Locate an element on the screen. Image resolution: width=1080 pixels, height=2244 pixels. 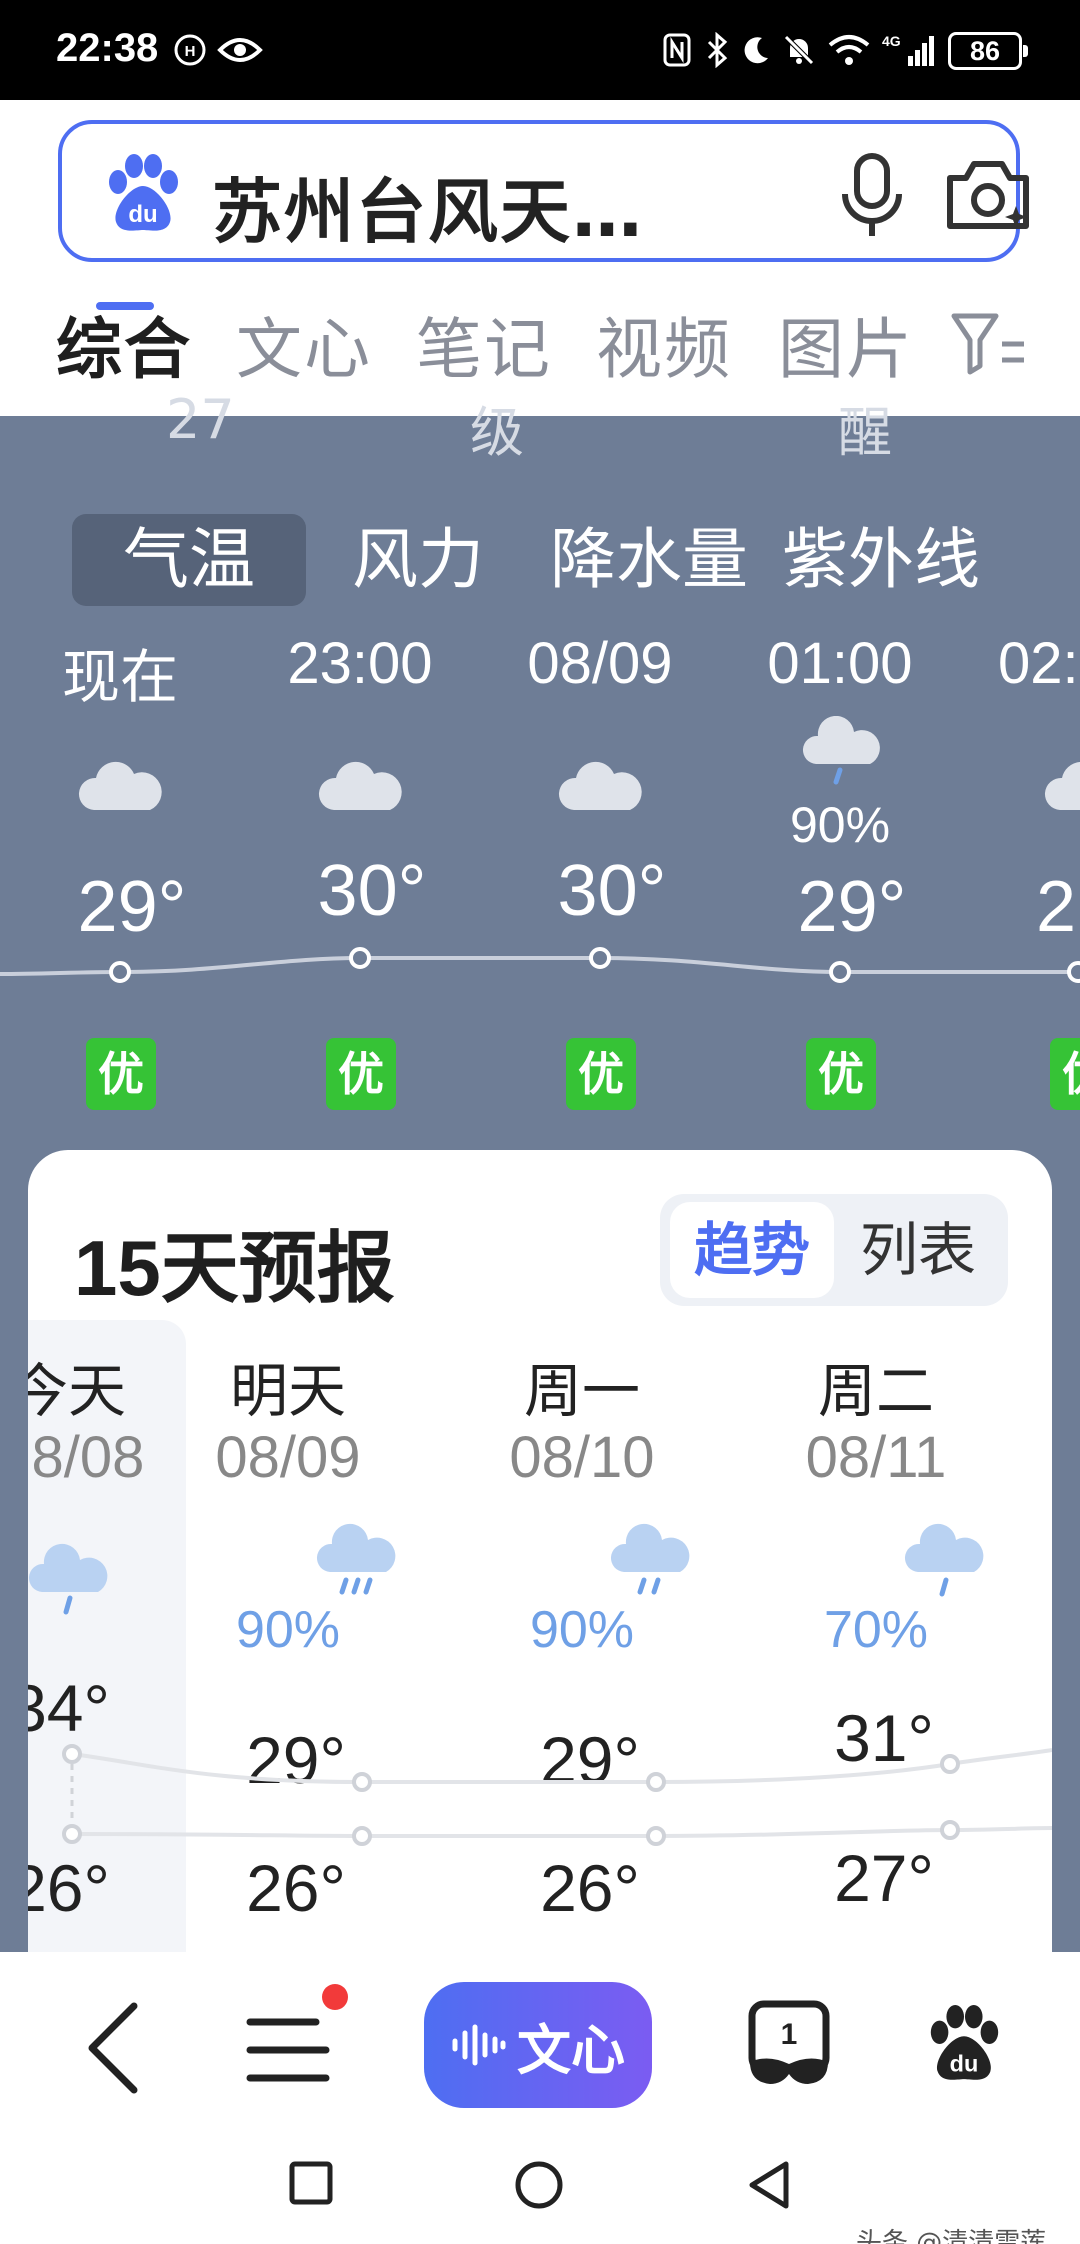
metric-tab-uv: 紫外线 is located at coordinates (881, 560).